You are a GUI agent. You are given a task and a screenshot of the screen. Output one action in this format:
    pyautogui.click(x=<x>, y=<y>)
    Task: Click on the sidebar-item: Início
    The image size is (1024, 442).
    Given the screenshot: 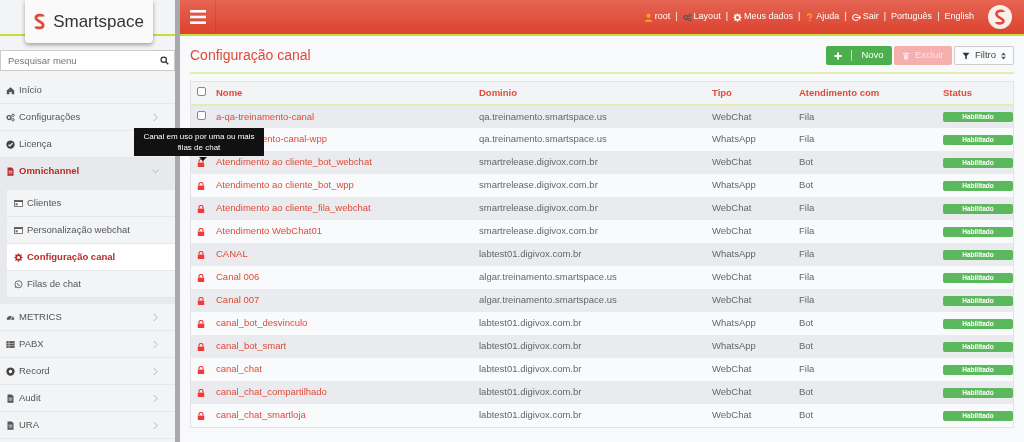 What is the action you would take?
    pyautogui.click(x=87, y=90)
    